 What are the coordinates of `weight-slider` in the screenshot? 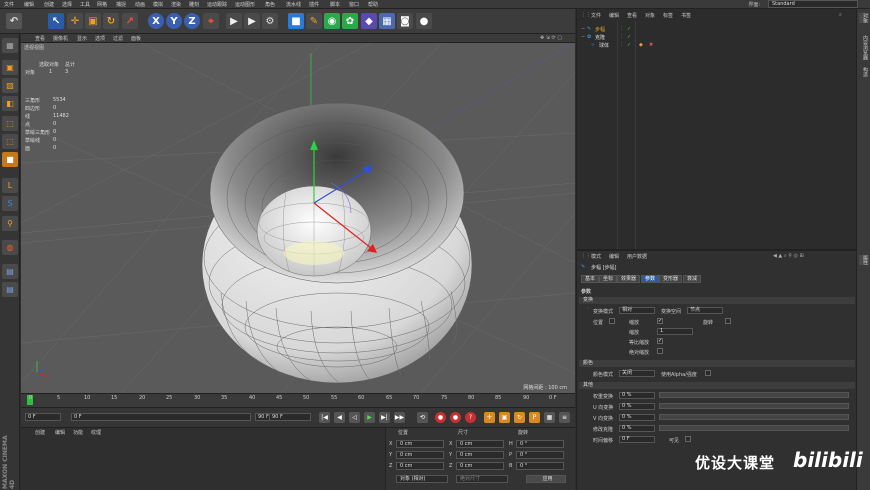 It's located at (754, 395).